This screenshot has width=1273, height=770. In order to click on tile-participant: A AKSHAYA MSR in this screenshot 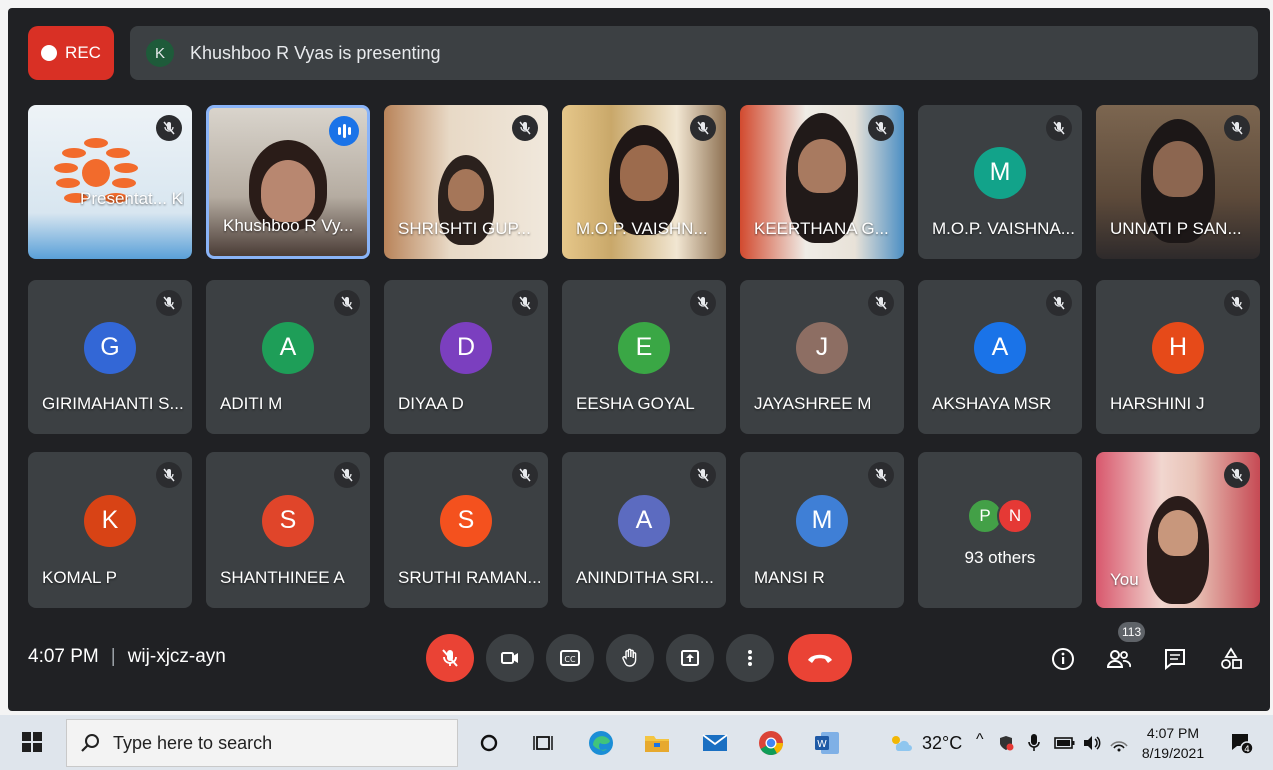, I will do `click(1000, 357)`.